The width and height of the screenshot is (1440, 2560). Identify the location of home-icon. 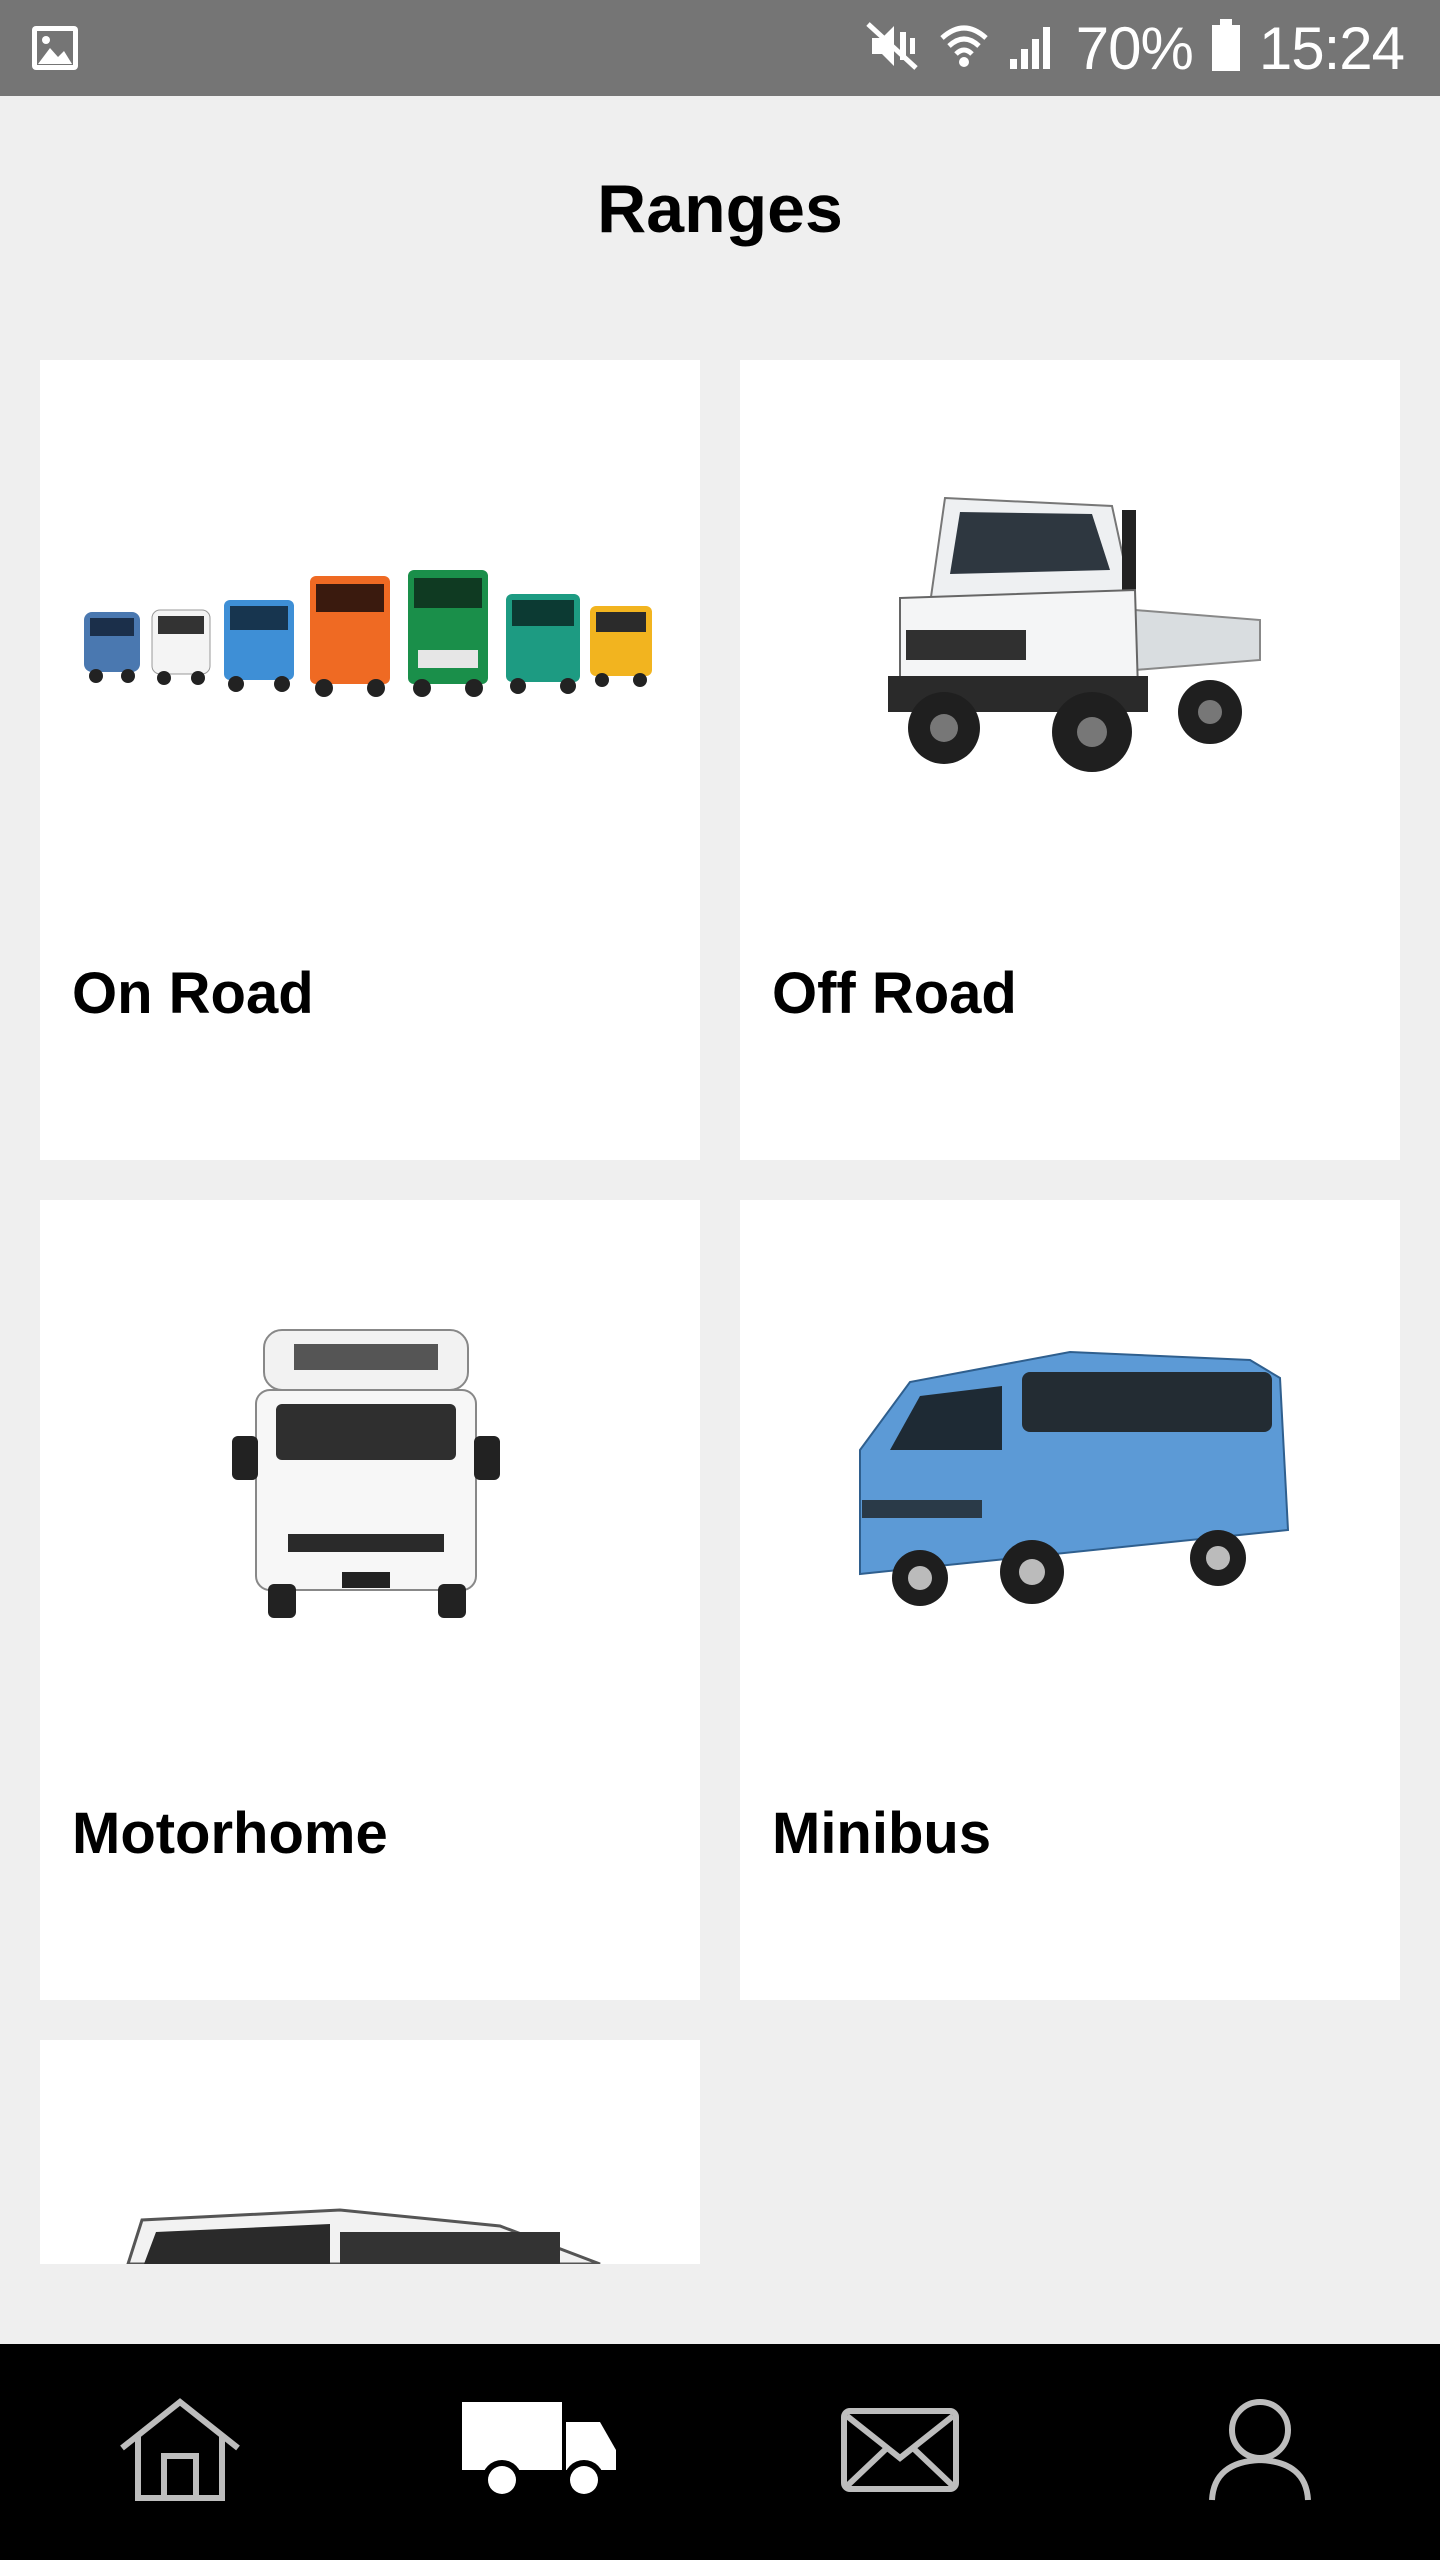
(180, 2452).